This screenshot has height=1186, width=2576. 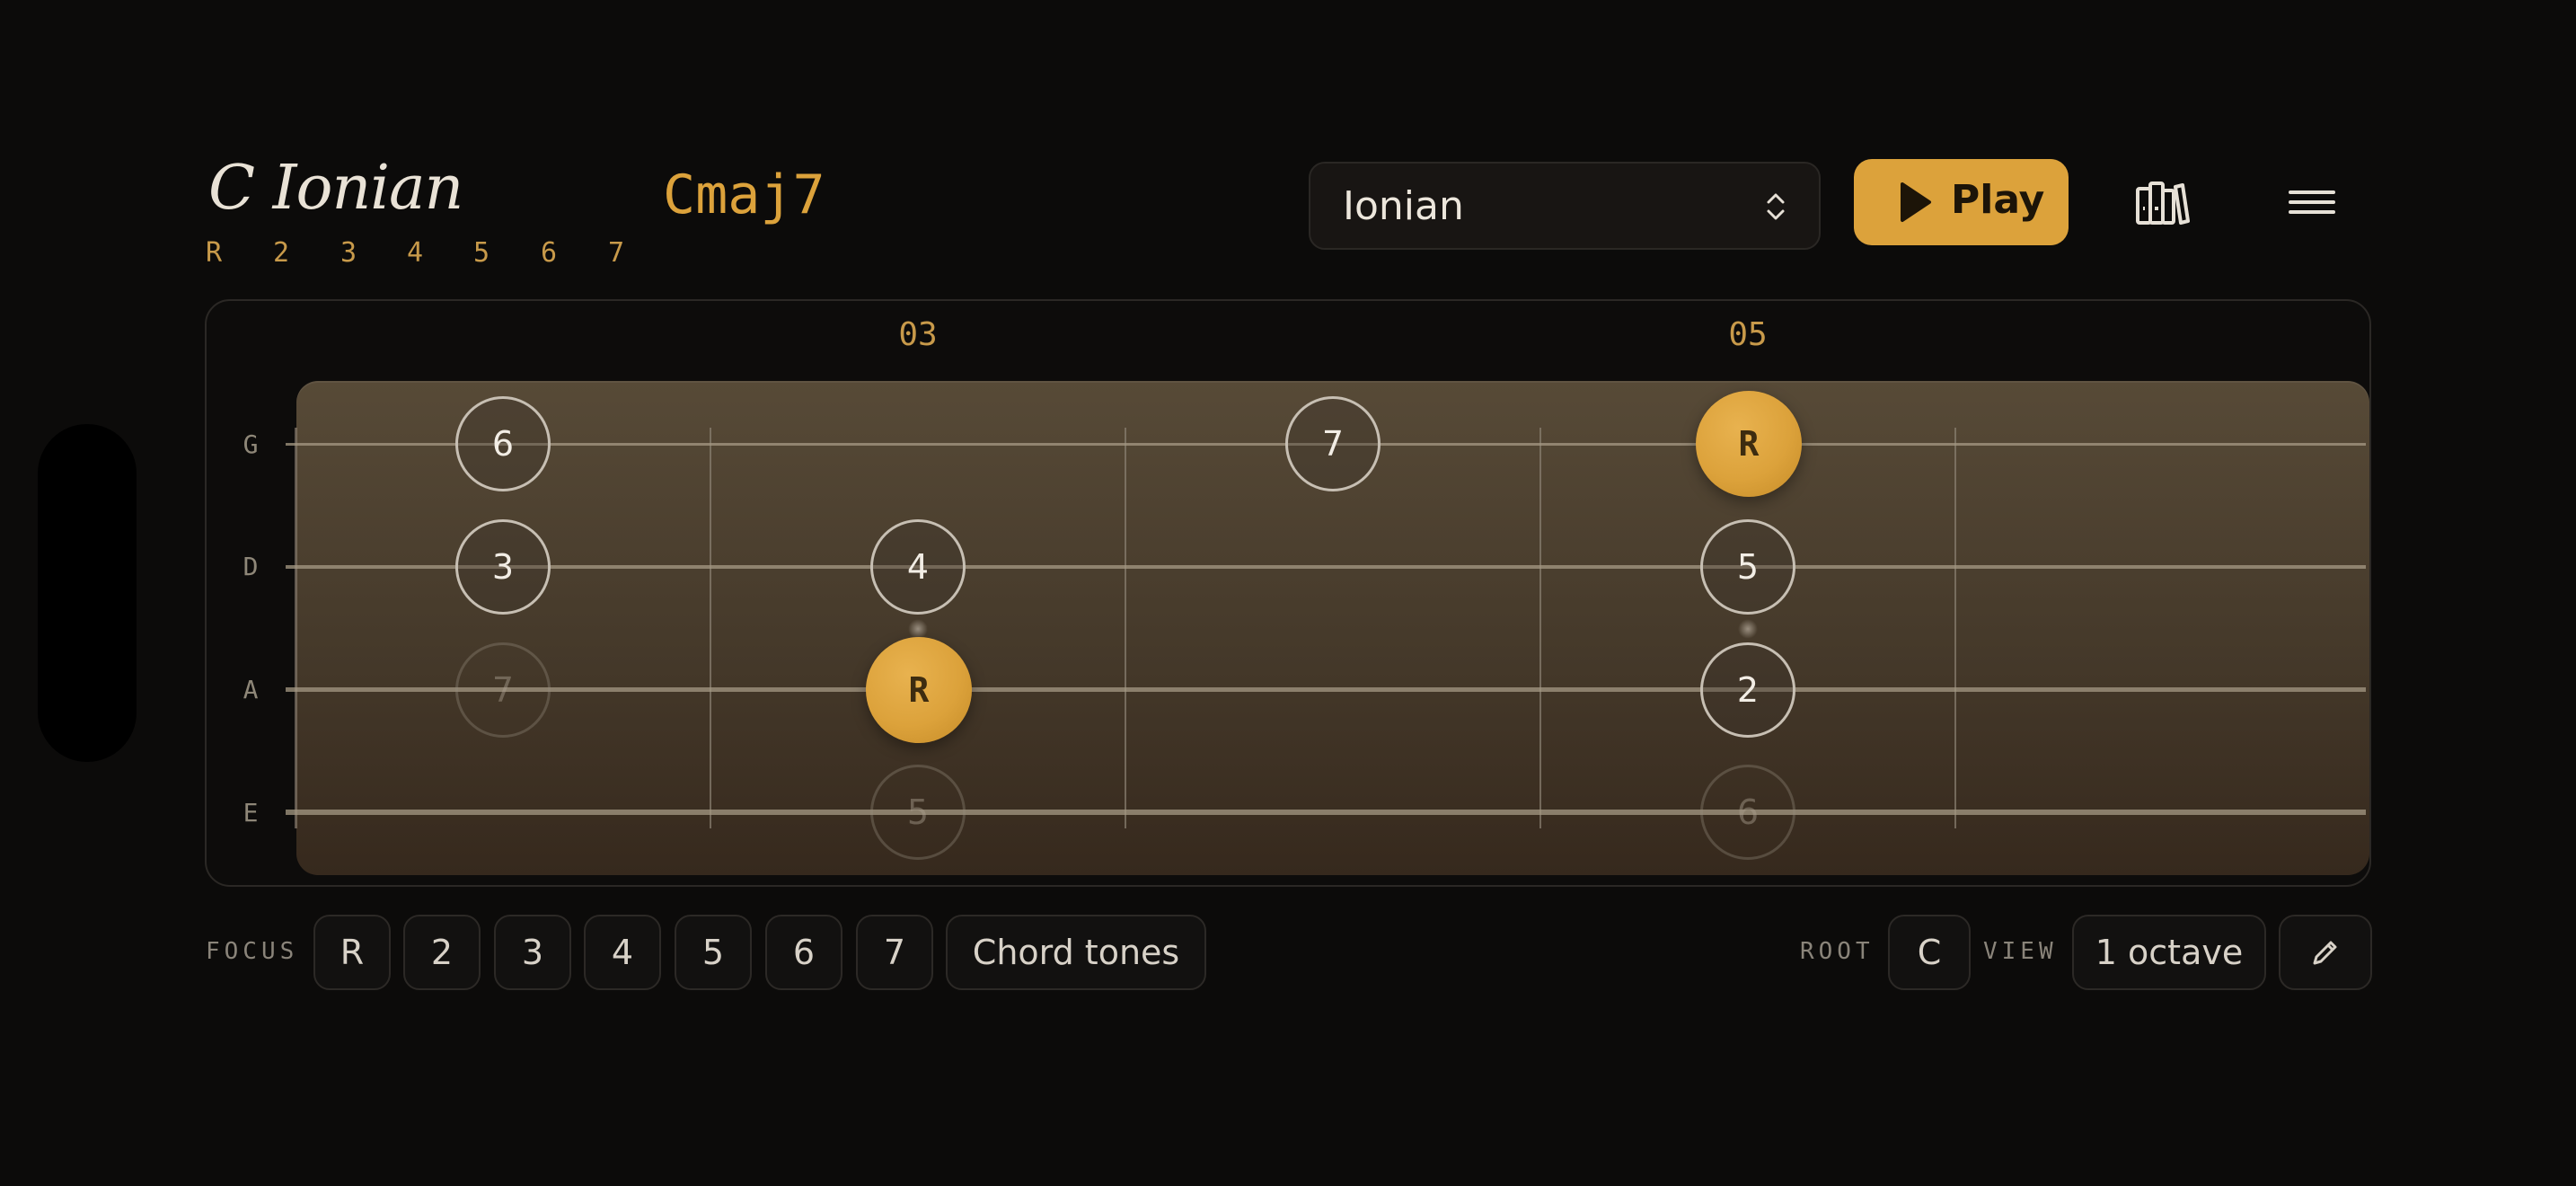 I want to click on fret-number-label: 03, so click(x=918, y=334).